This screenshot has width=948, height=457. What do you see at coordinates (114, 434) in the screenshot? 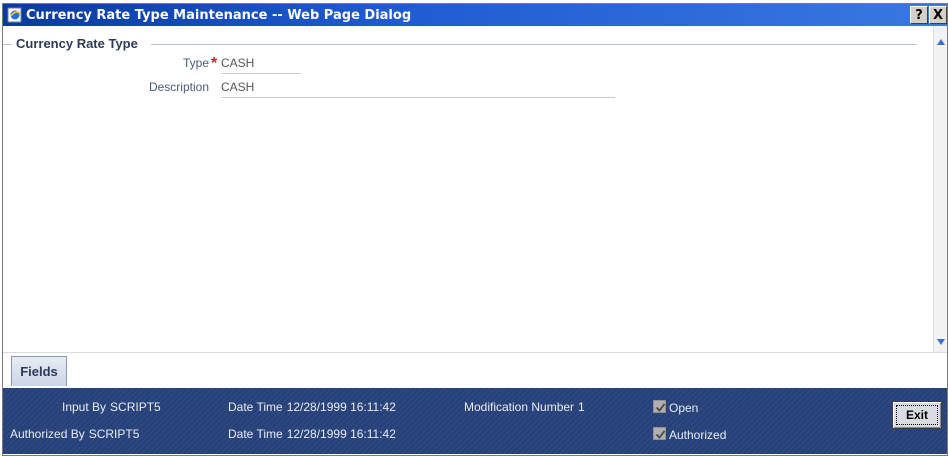
I see `authorized-by-value: SCRIPT5` at bounding box center [114, 434].